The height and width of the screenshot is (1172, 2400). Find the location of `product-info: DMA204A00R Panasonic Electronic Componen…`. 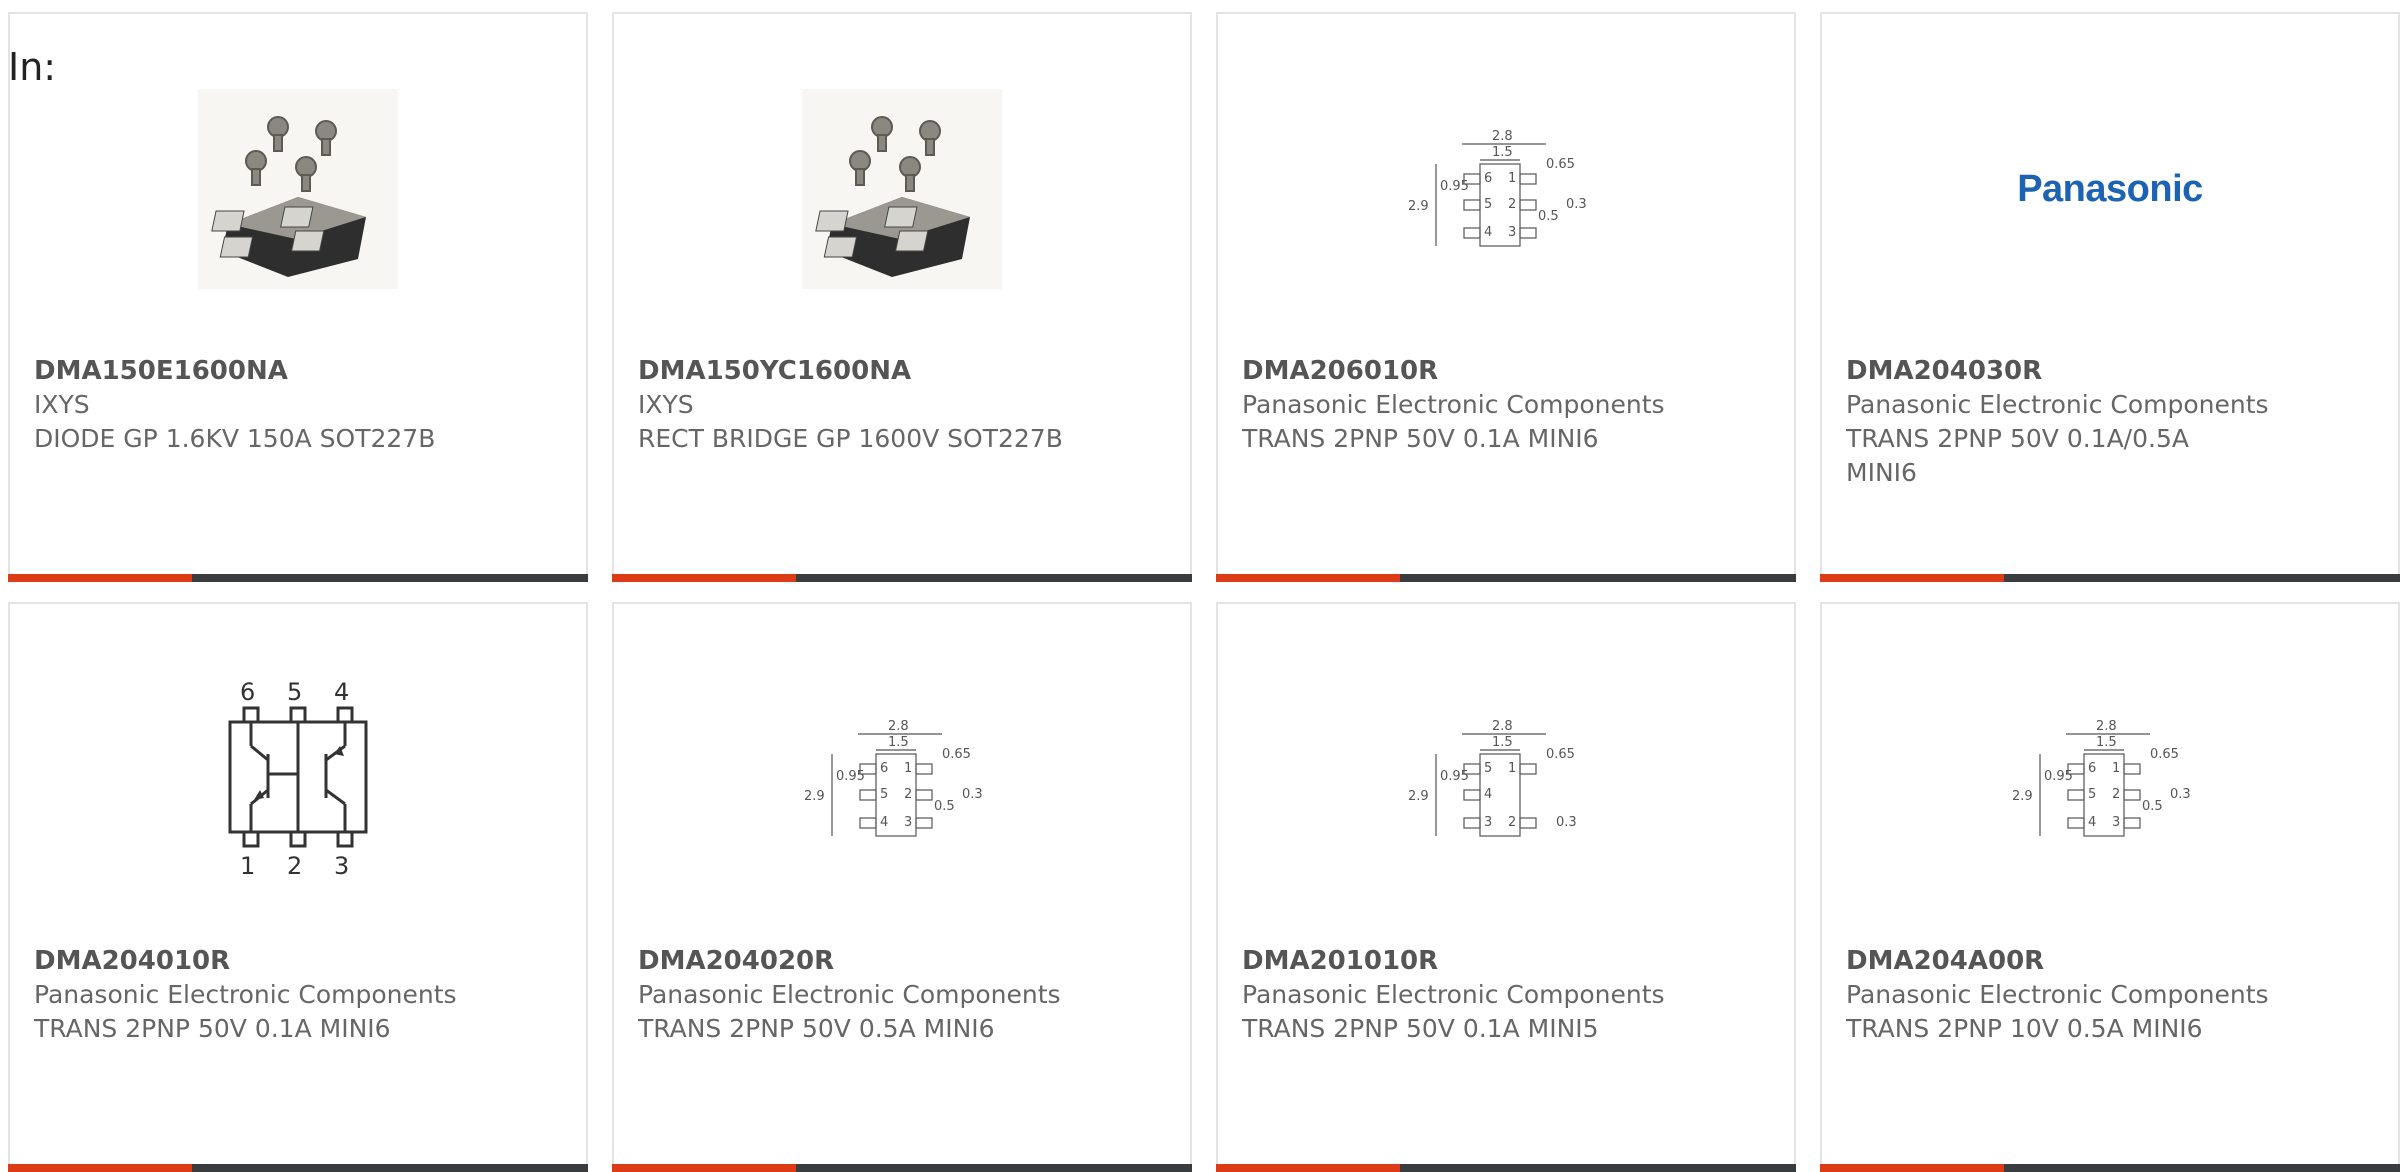

product-info: DMA204A00R Panasonic Electronic Componen… is located at coordinates (2110, 995).